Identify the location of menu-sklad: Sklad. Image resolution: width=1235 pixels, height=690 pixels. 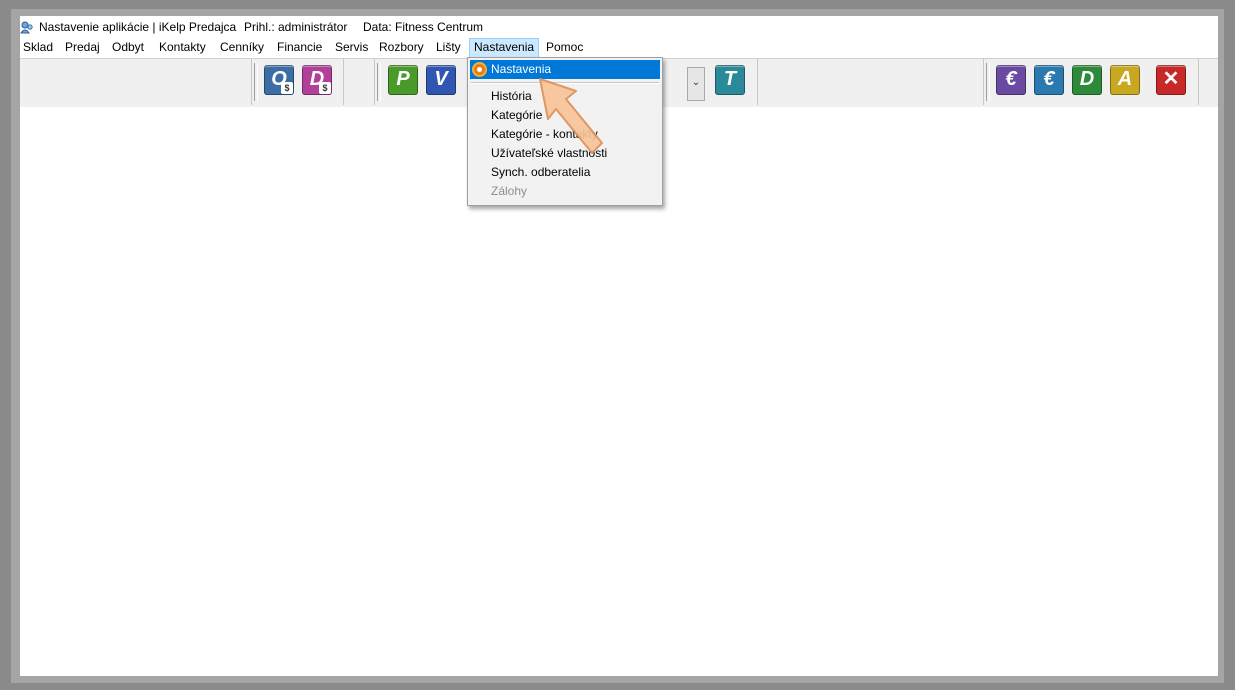
(38, 48).